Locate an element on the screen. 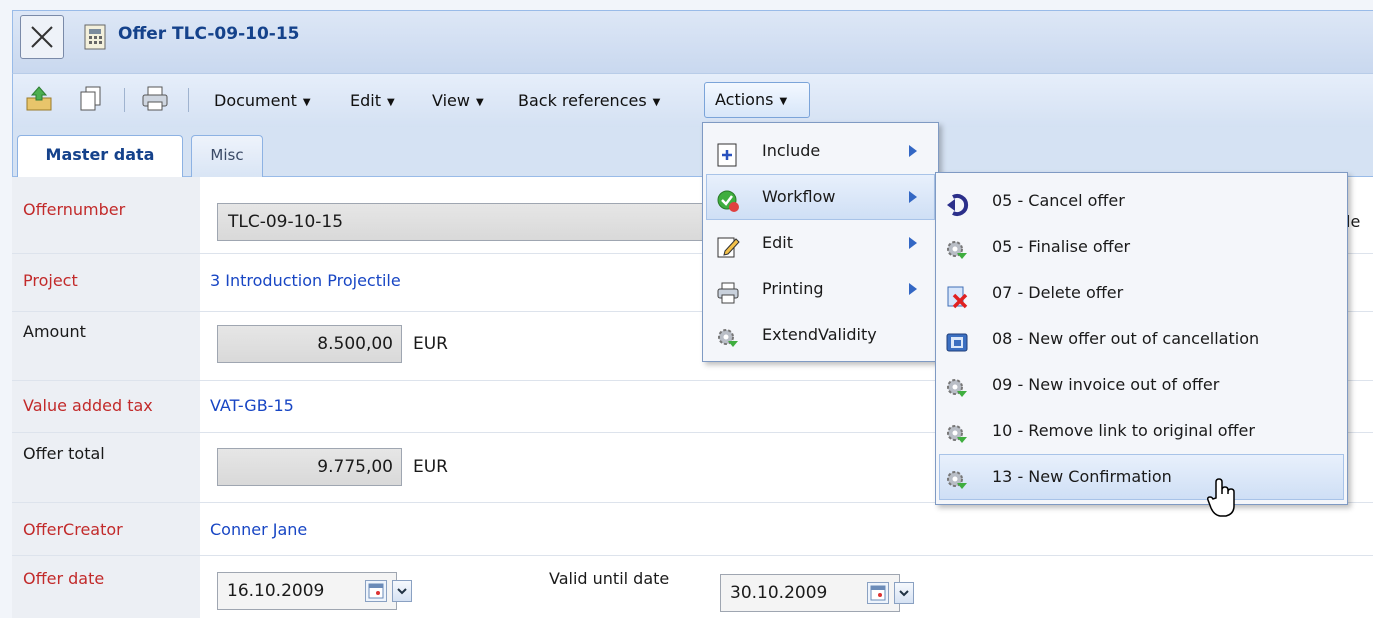 Image resolution: width=1373 pixels, height=618 pixels. menu-item-label: Workflow is located at coordinates (799, 196).